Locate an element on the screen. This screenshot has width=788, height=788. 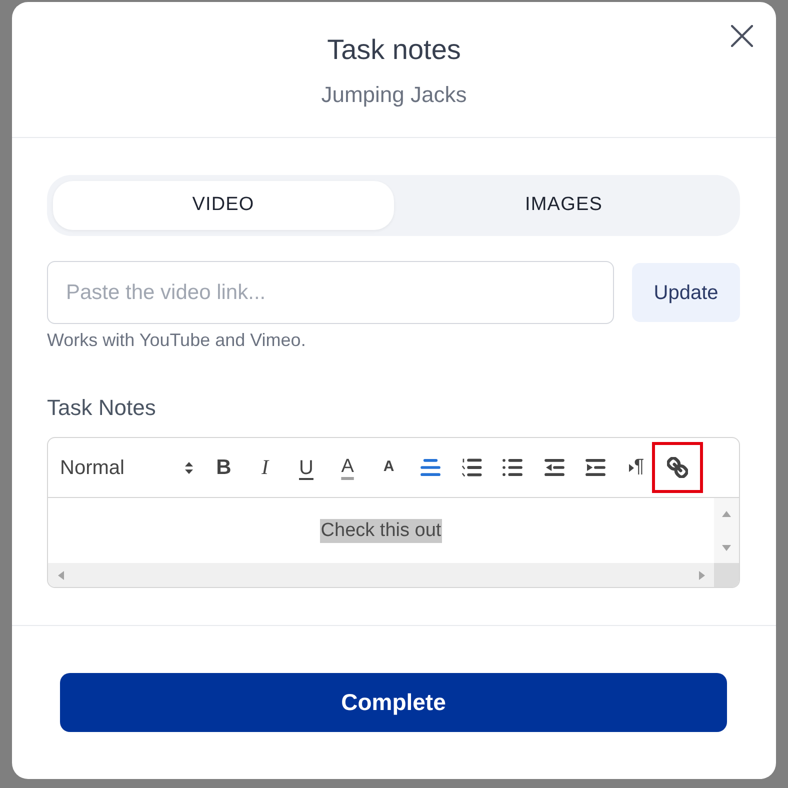
align-center-icon is located at coordinates (430, 467).